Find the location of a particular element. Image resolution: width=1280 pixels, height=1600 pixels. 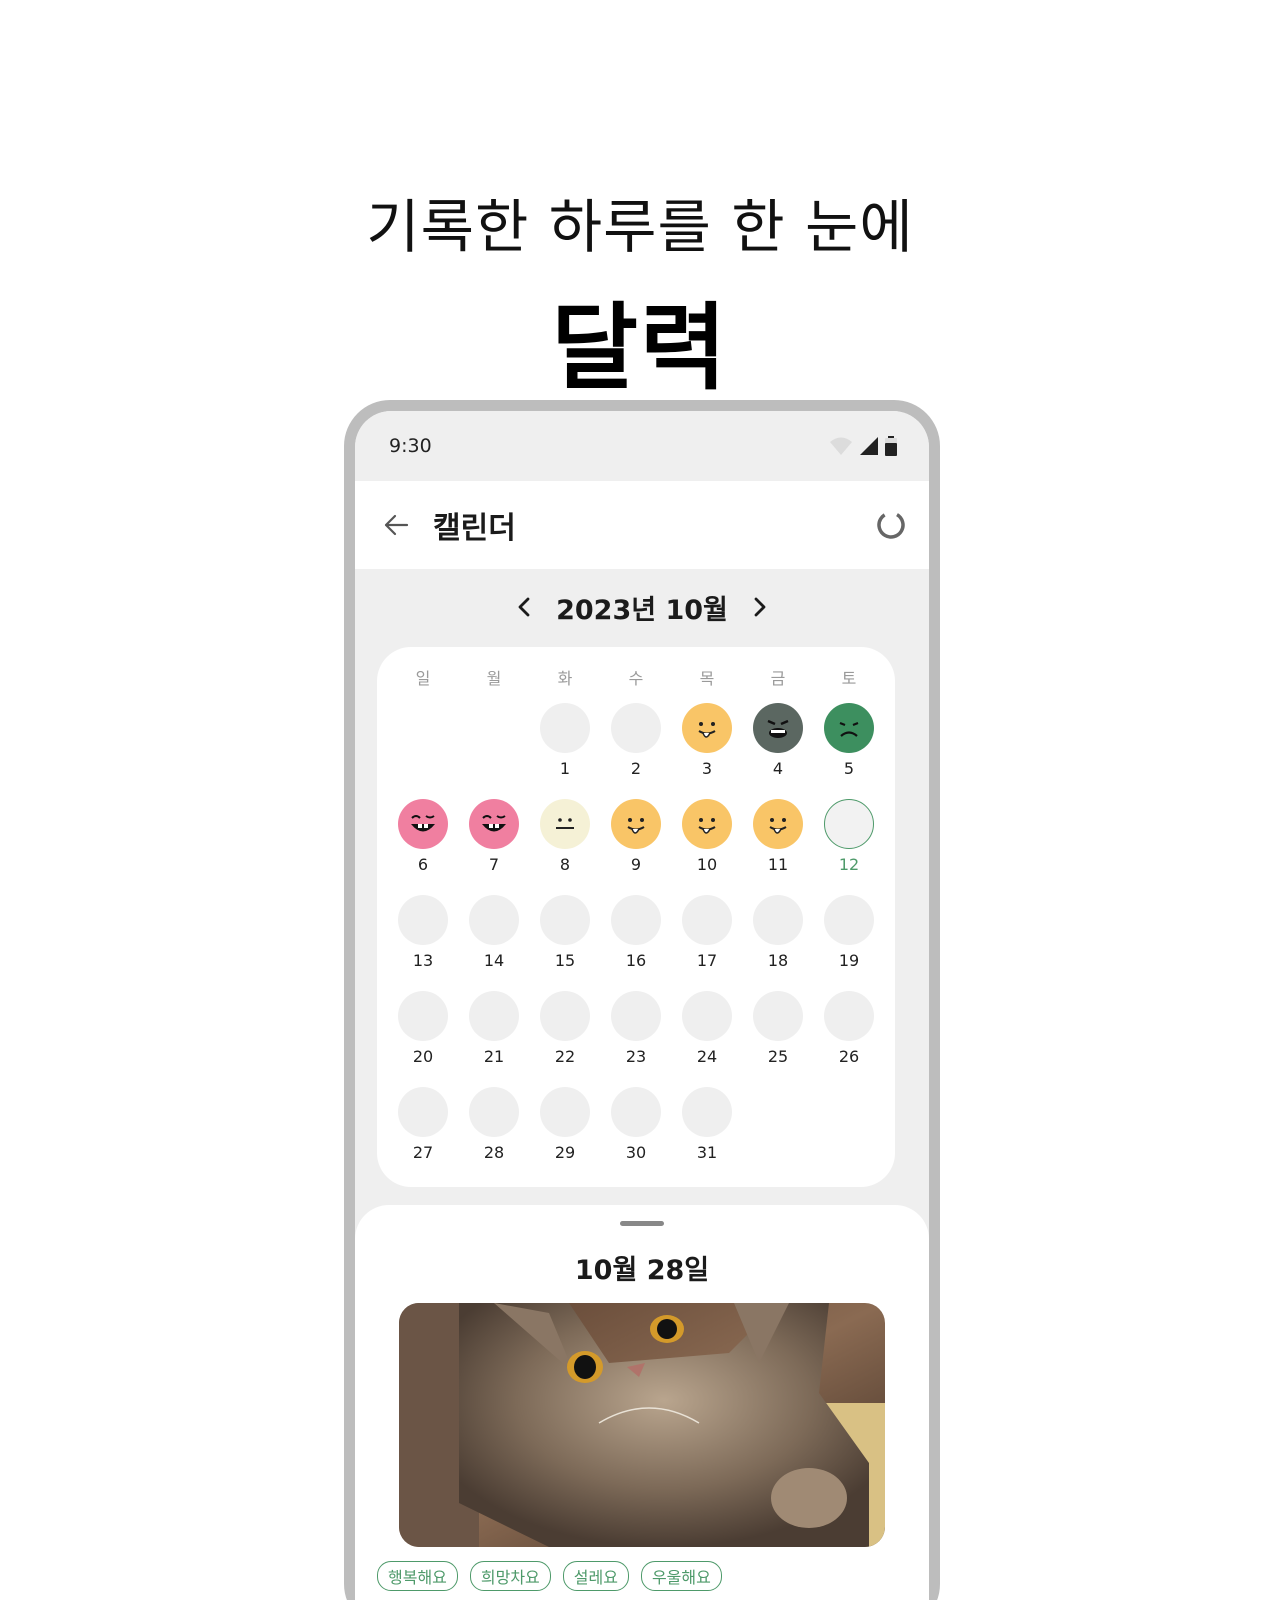

calendar-day-cell: 21 is located at coordinates (494, 1035).